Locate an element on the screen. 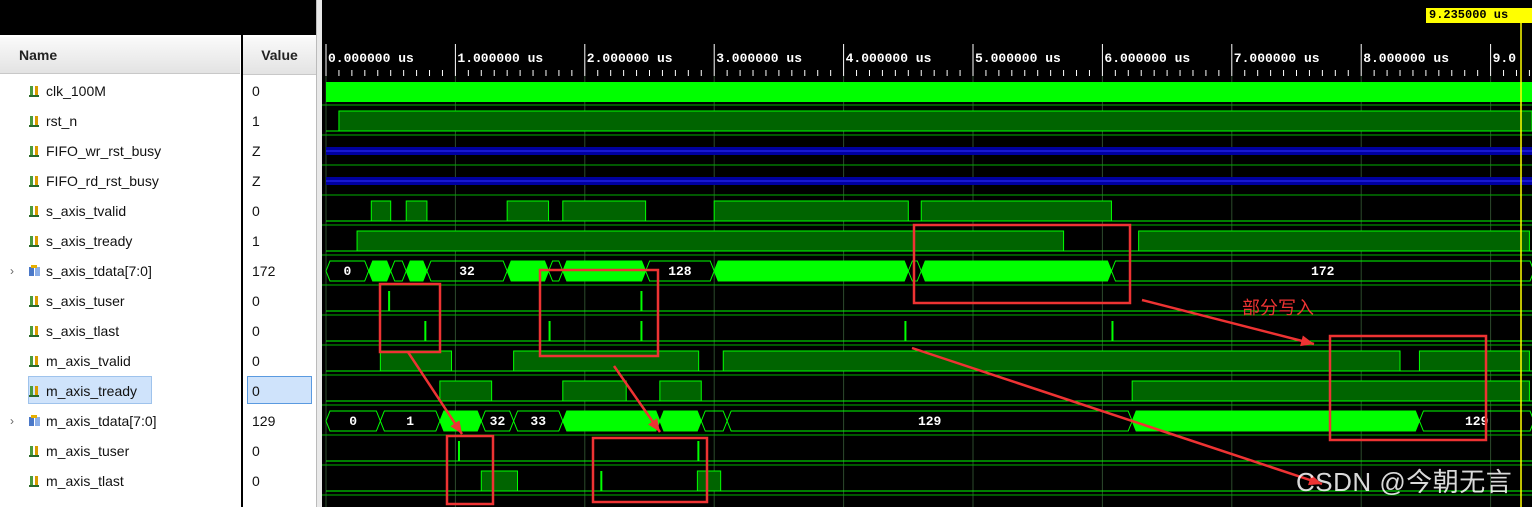 This screenshot has height=507, width=1532. watermark: CSDN @今朝无言 is located at coordinates (1404, 482).